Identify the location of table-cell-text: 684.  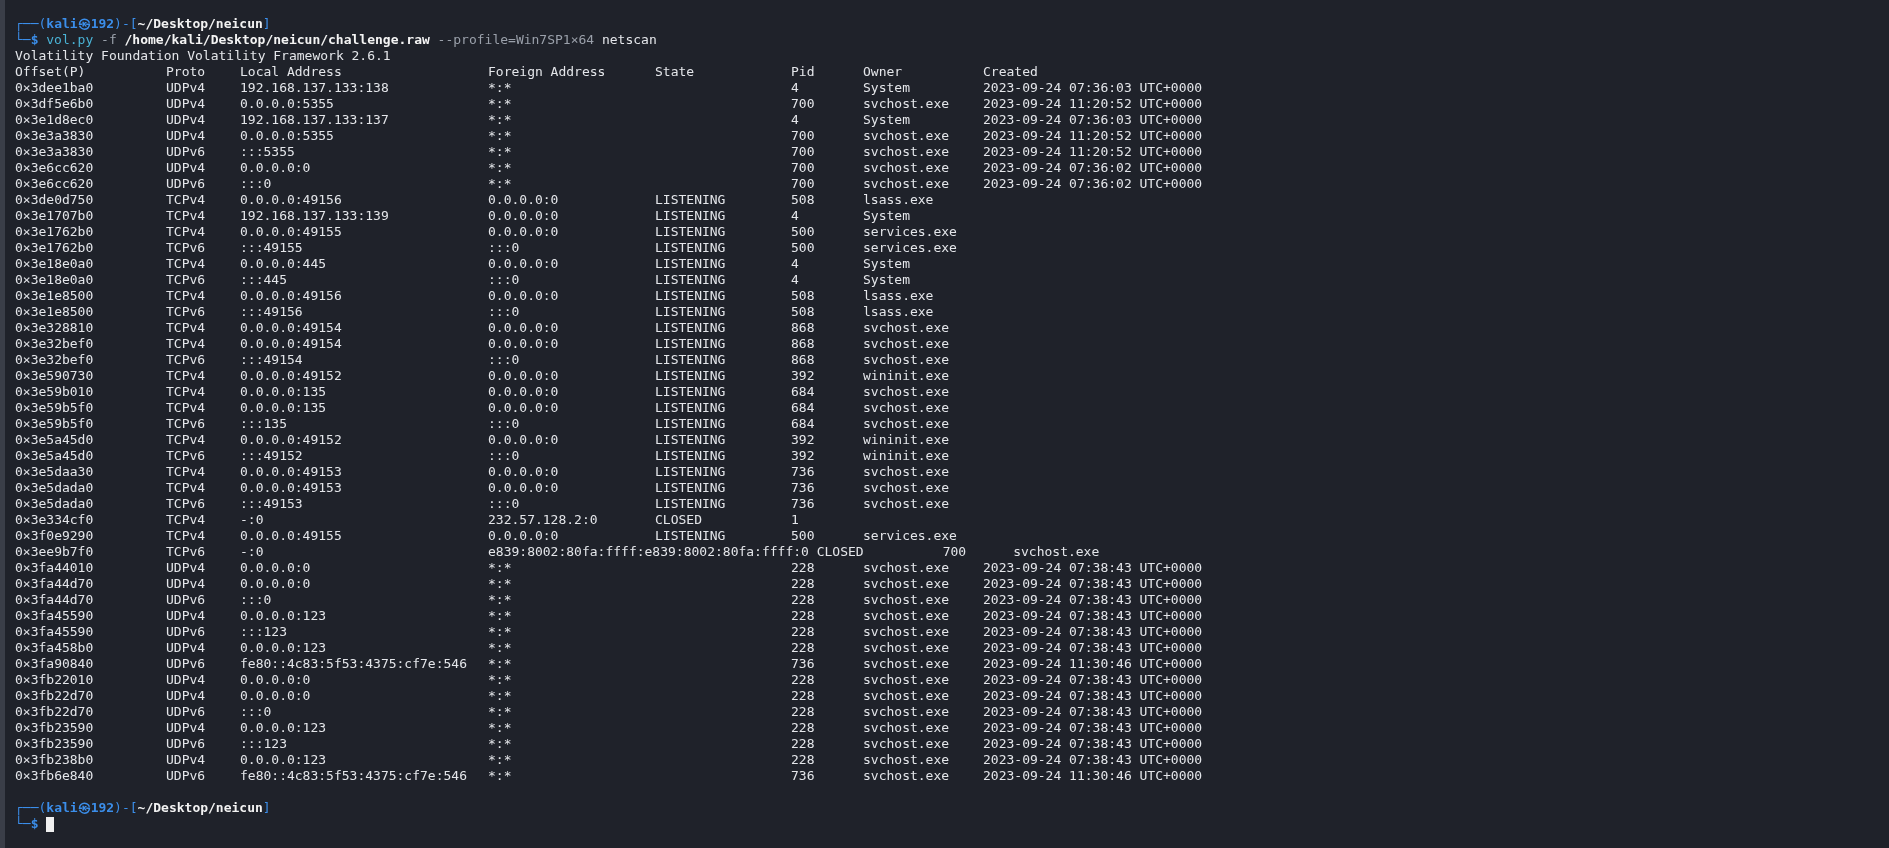
(803, 392).